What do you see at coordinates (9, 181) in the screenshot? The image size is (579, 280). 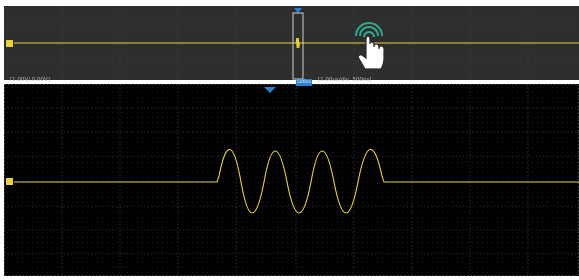 I see `channel-1-main-marker-icon` at bounding box center [9, 181].